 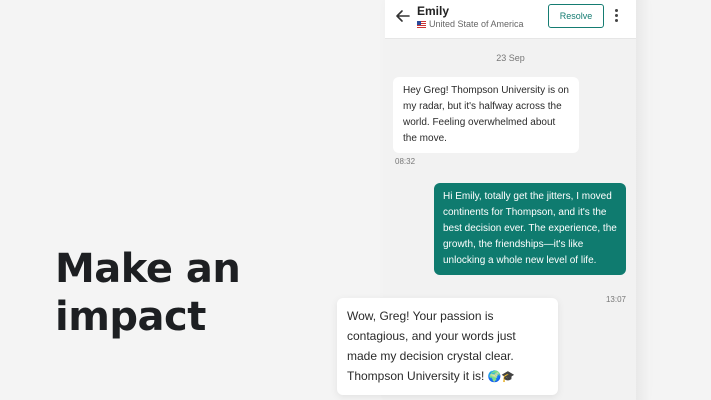 What do you see at coordinates (433, 11) in the screenshot?
I see `contact-name: Emily` at bounding box center [433, 11].